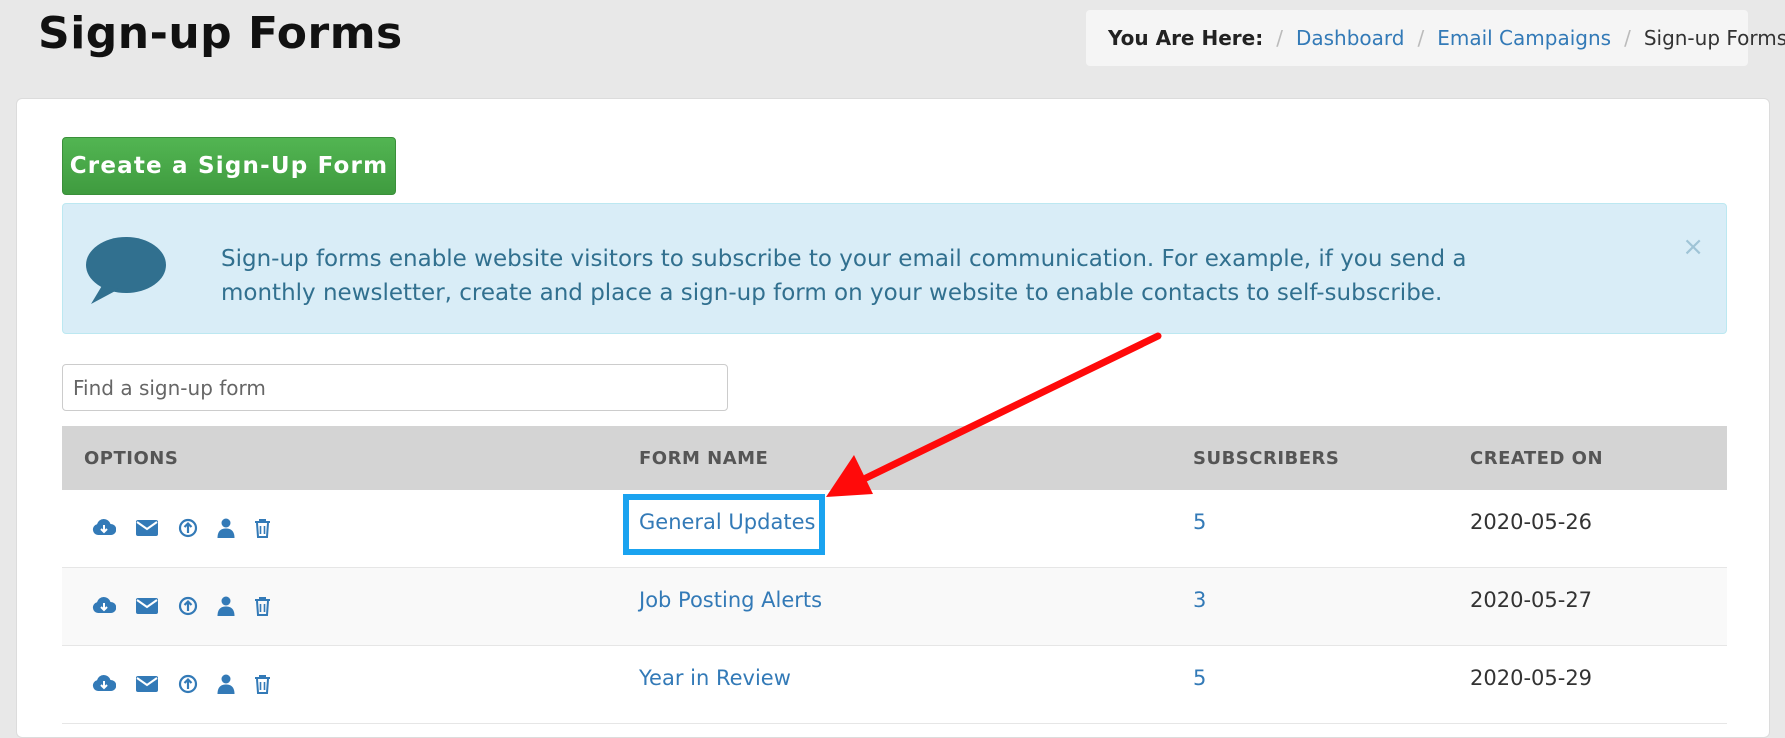  I want to click on breadcrumb-current: Sign-up Forms, so click(1714, 38).